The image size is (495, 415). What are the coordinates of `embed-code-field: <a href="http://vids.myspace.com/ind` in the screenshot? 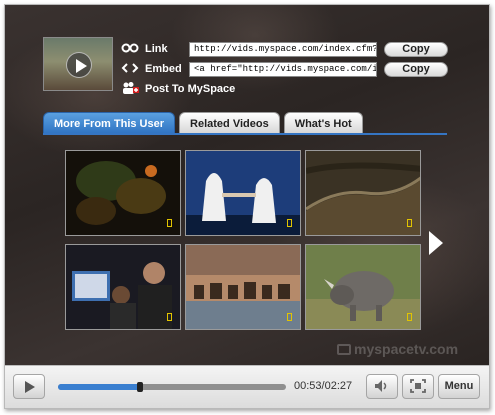 It's located at (283, 69).